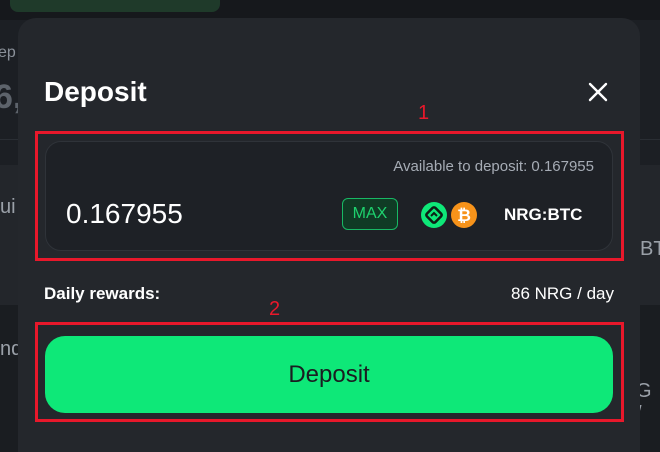 The height and width of the screenshot is (452, 660). I want to click on background-topbar, so click(330, 10).